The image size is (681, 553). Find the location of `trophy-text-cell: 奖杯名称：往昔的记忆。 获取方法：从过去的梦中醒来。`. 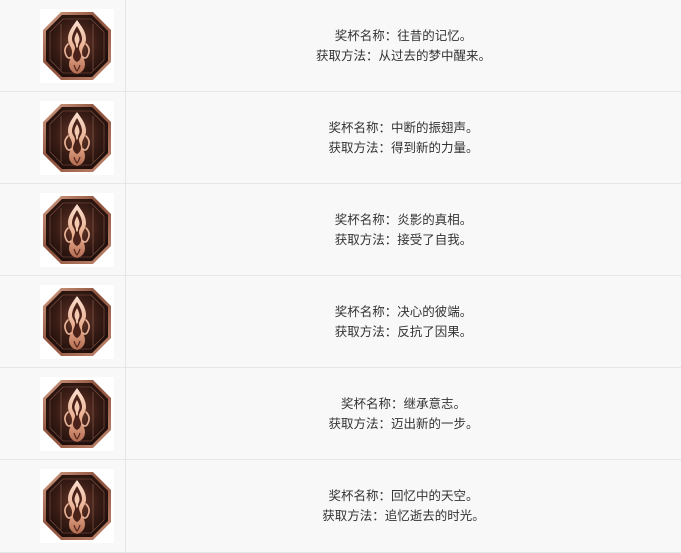

trophy-text-cell: 奖杯名称：往昔的记忆。 获取方法：从过去的梦中醒来。 is located at coordinates (403, 46).